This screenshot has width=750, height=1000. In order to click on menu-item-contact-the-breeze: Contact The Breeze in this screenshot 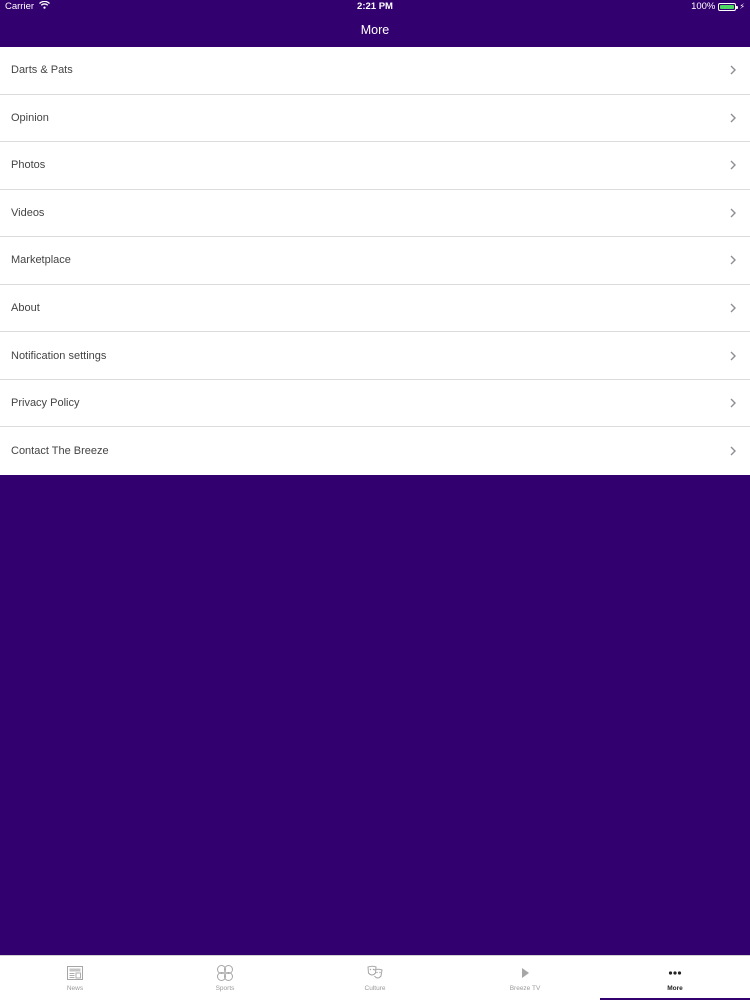, I will do `click(375, 451)`.